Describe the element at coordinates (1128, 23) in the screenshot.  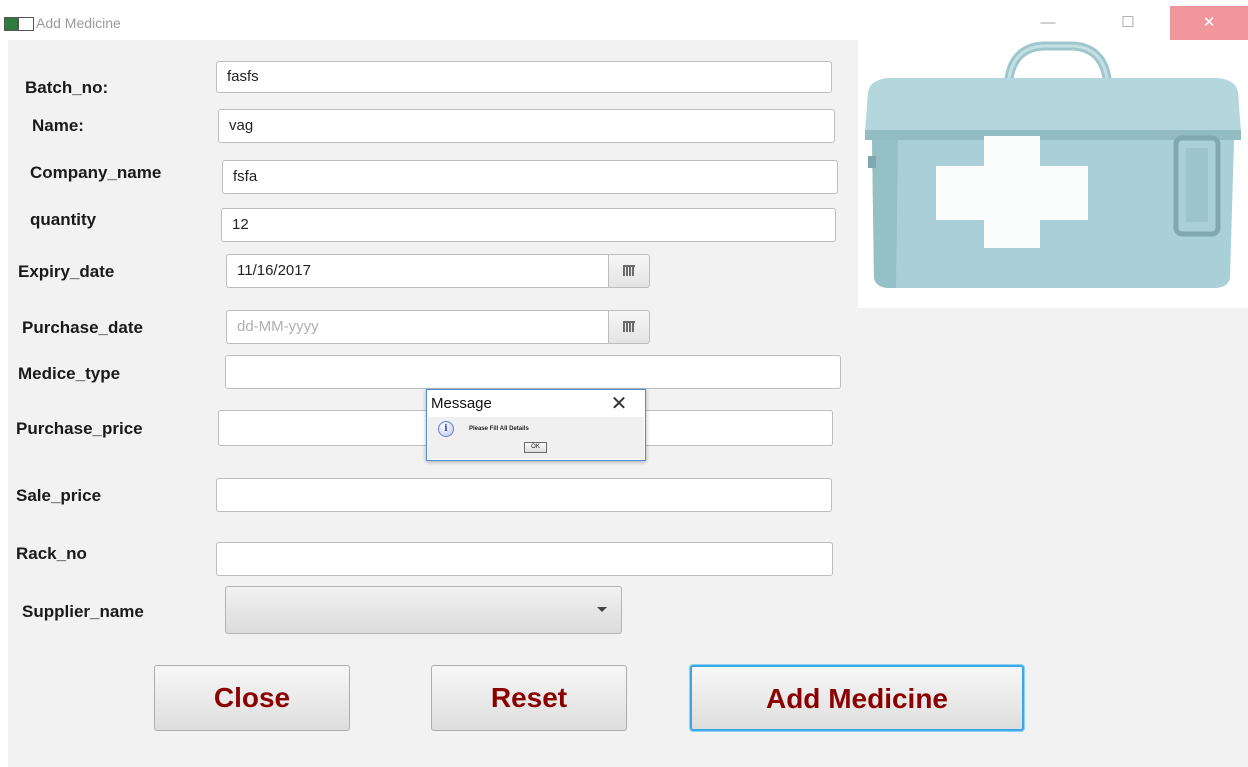
I see `maximize-button: ☐` at that location.